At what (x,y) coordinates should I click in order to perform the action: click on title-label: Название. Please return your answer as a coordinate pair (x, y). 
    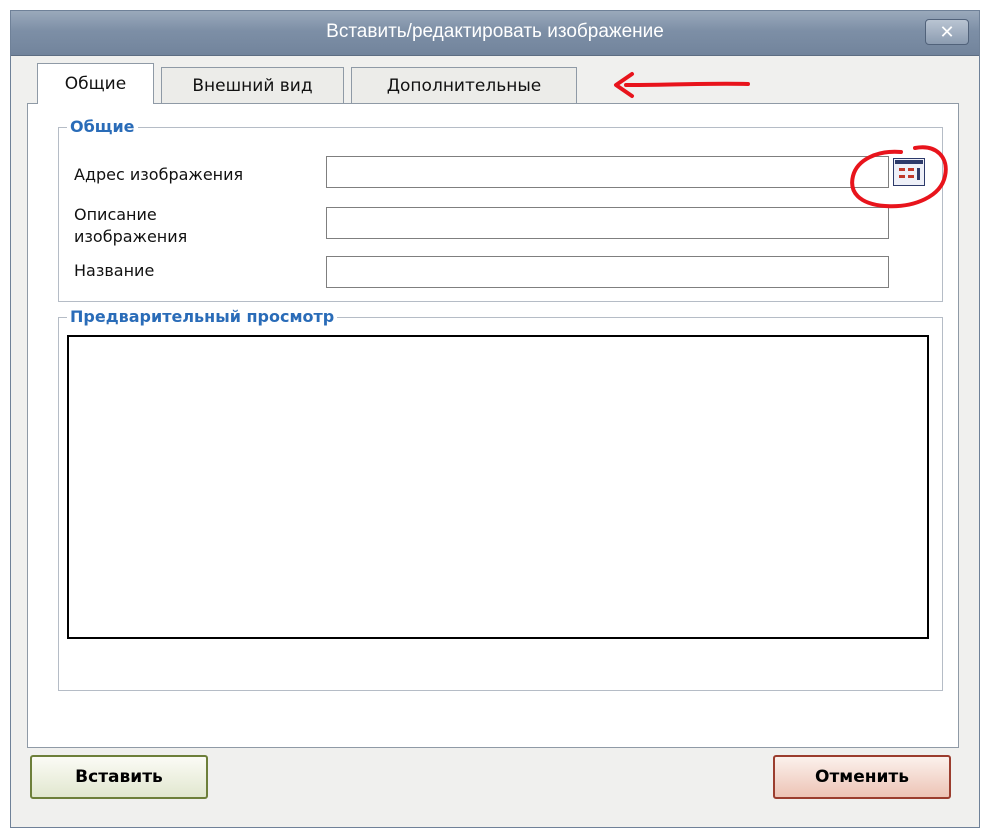
    Looking at the image, I should click on (114, 270).